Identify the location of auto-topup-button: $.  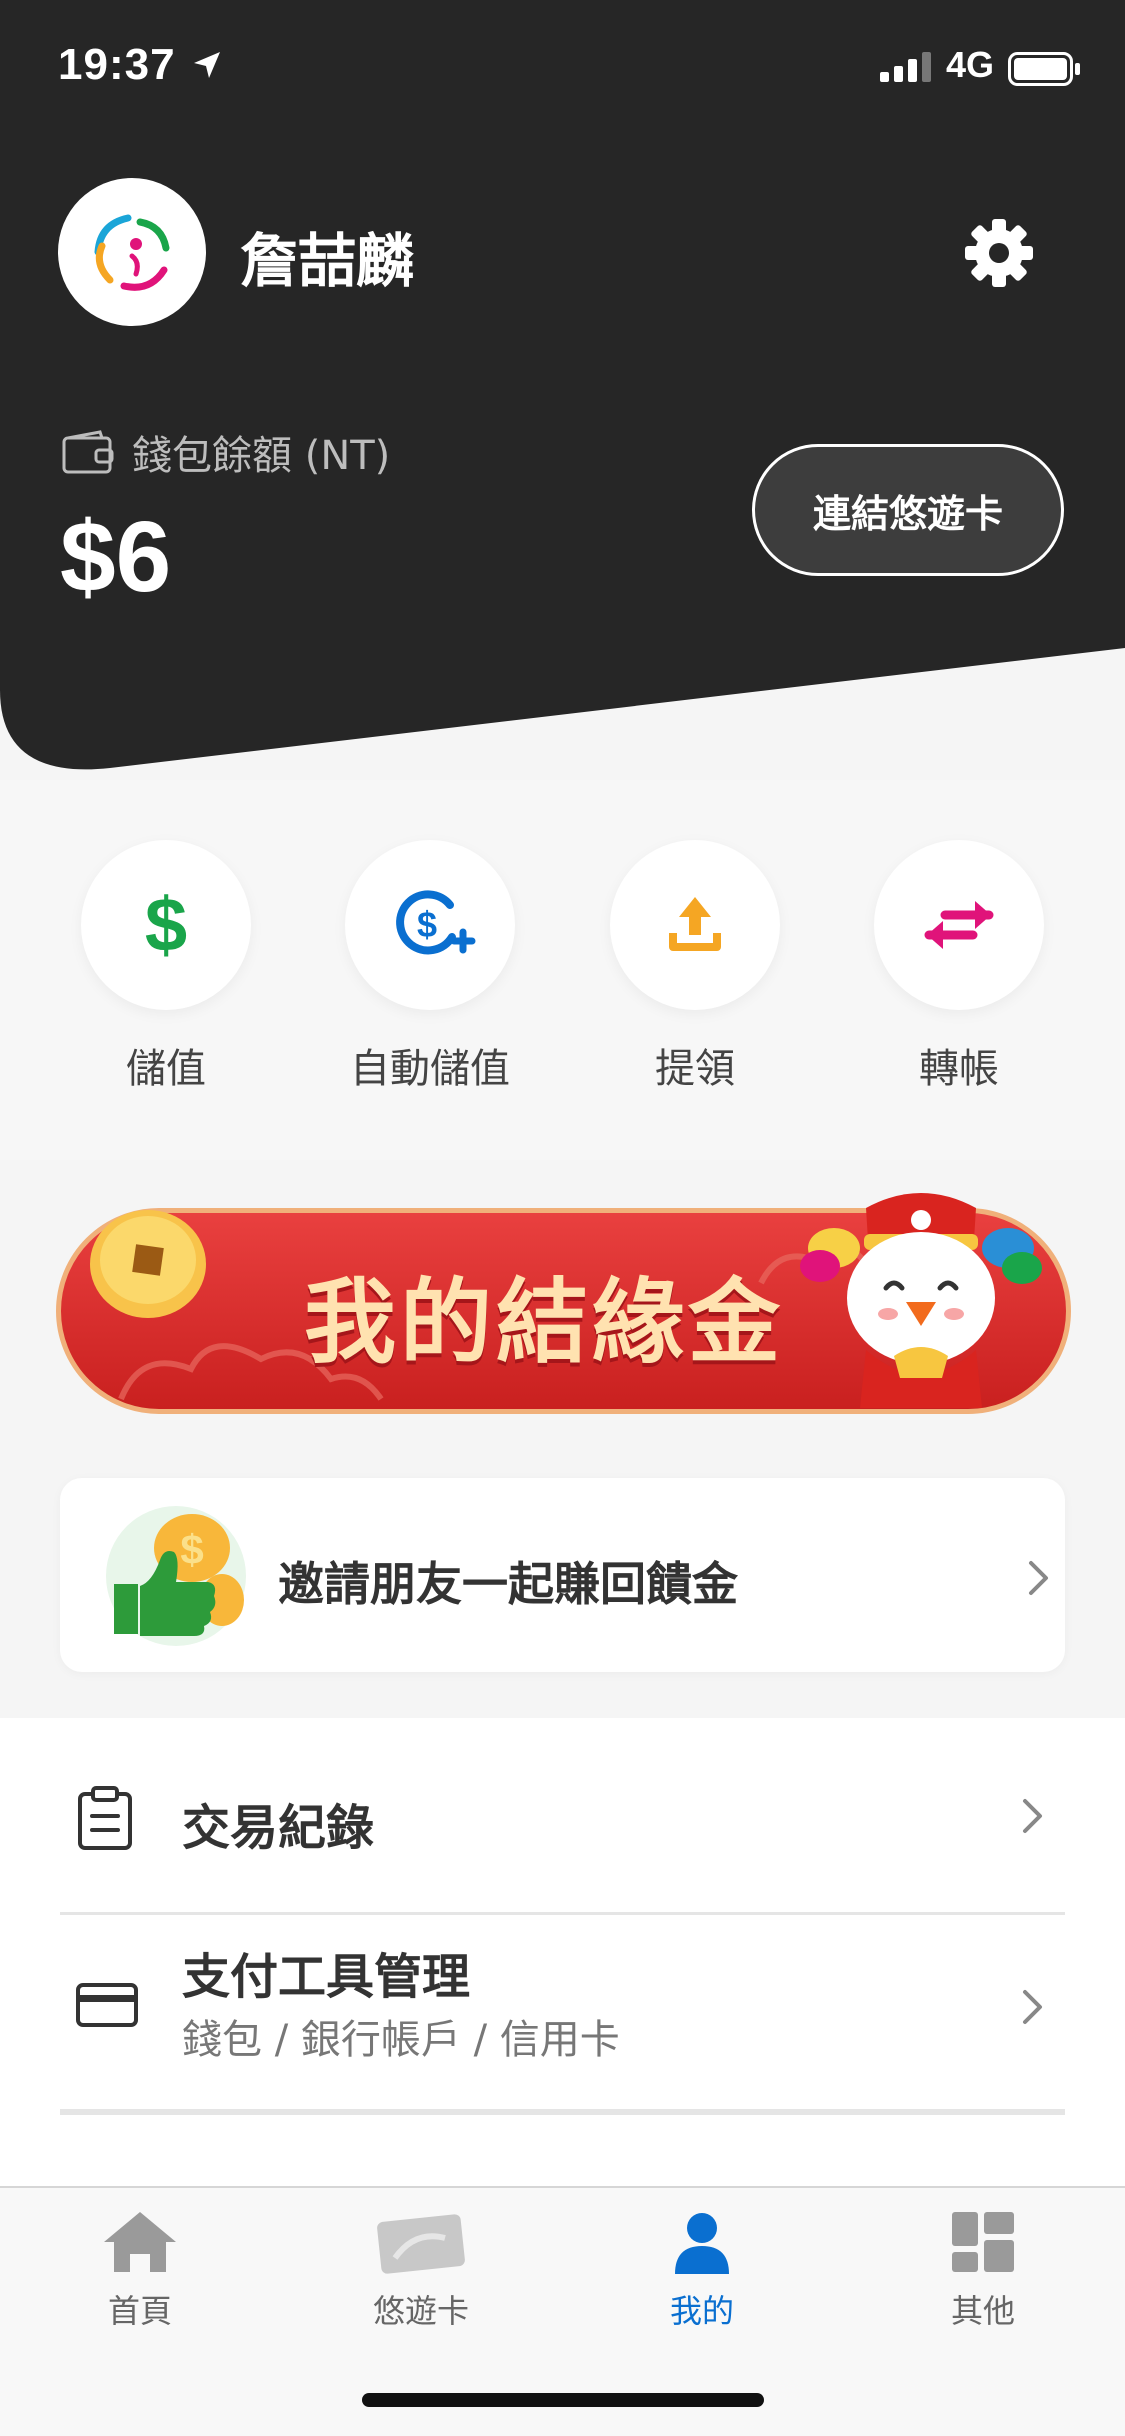
(430, 925).